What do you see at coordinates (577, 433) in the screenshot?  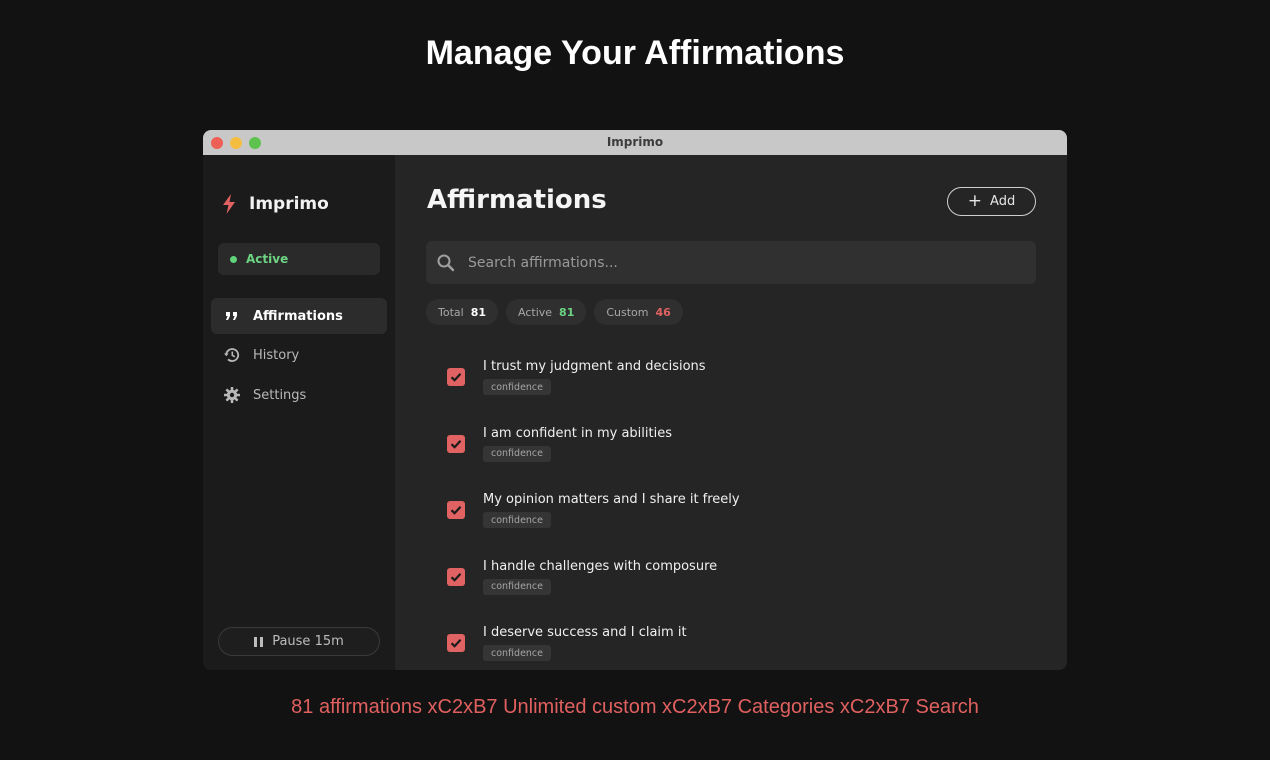 I see `affirmation-text: I am confident in my abilities` at bounding box center [577, 433].